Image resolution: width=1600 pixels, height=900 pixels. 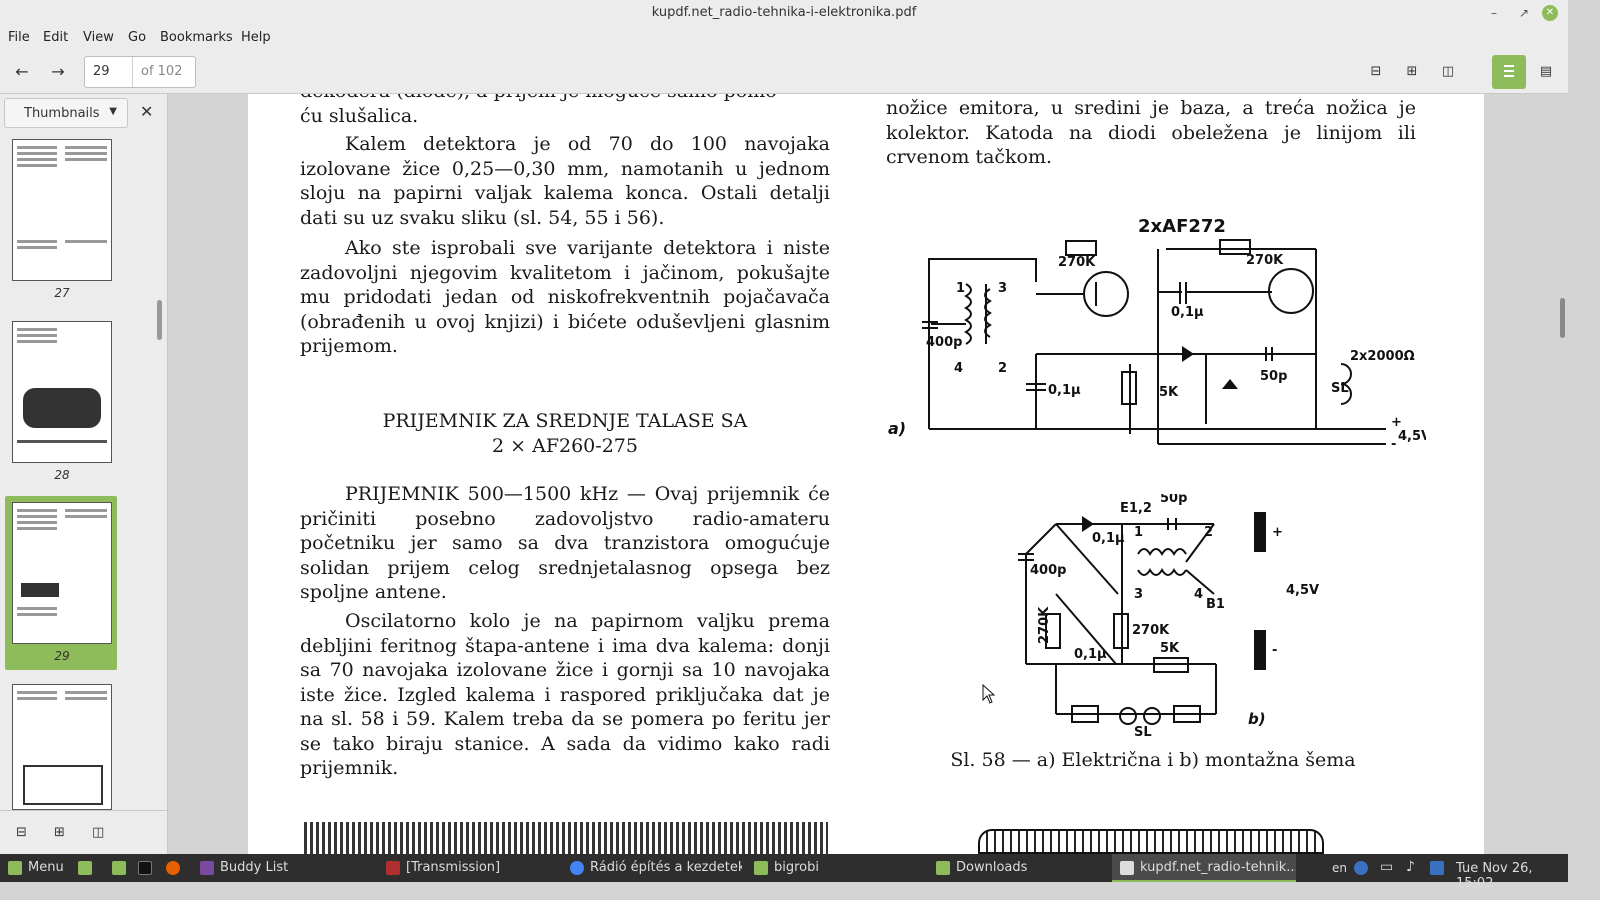 I want to click on close-icon: ✕, so click(x=1550, y=13).